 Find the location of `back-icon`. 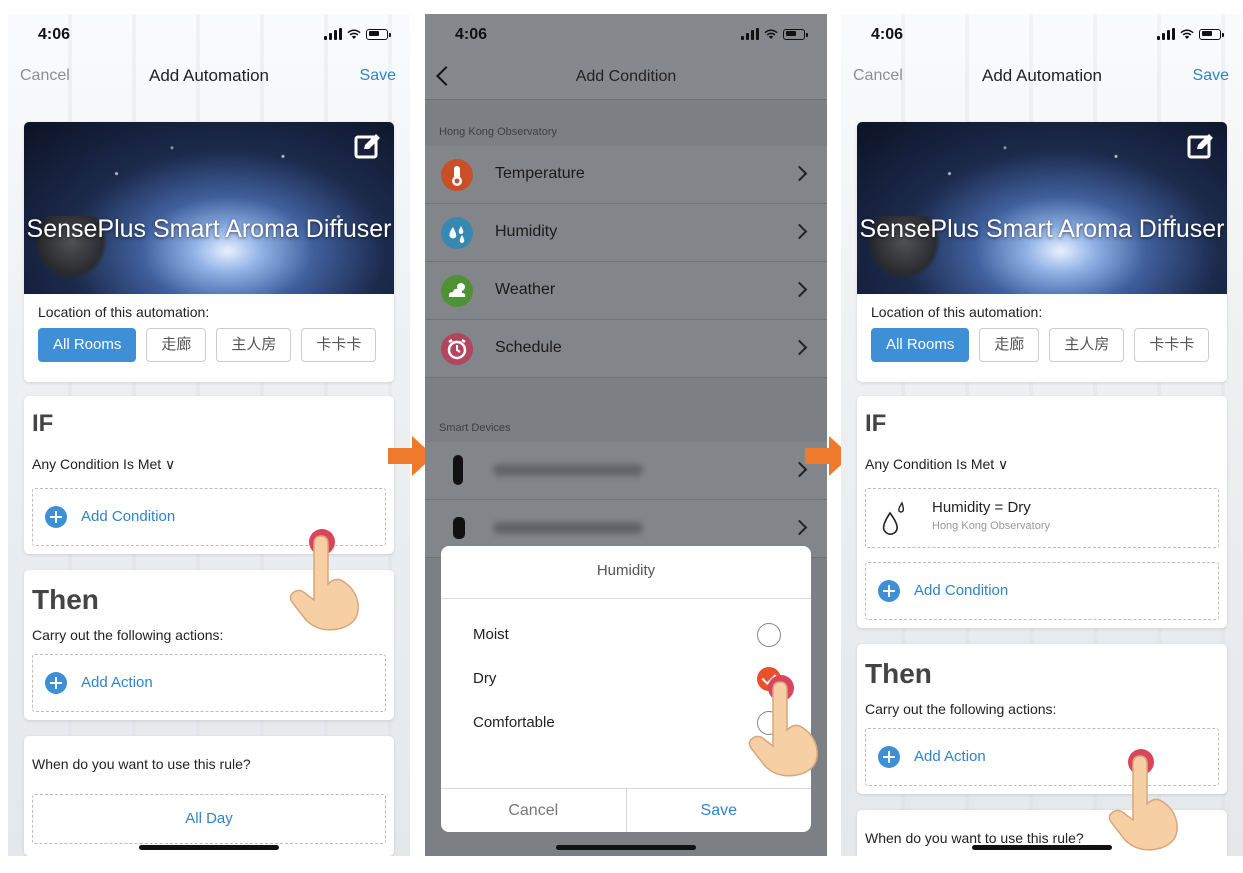

back-icon is located at coordinates (446, 76).